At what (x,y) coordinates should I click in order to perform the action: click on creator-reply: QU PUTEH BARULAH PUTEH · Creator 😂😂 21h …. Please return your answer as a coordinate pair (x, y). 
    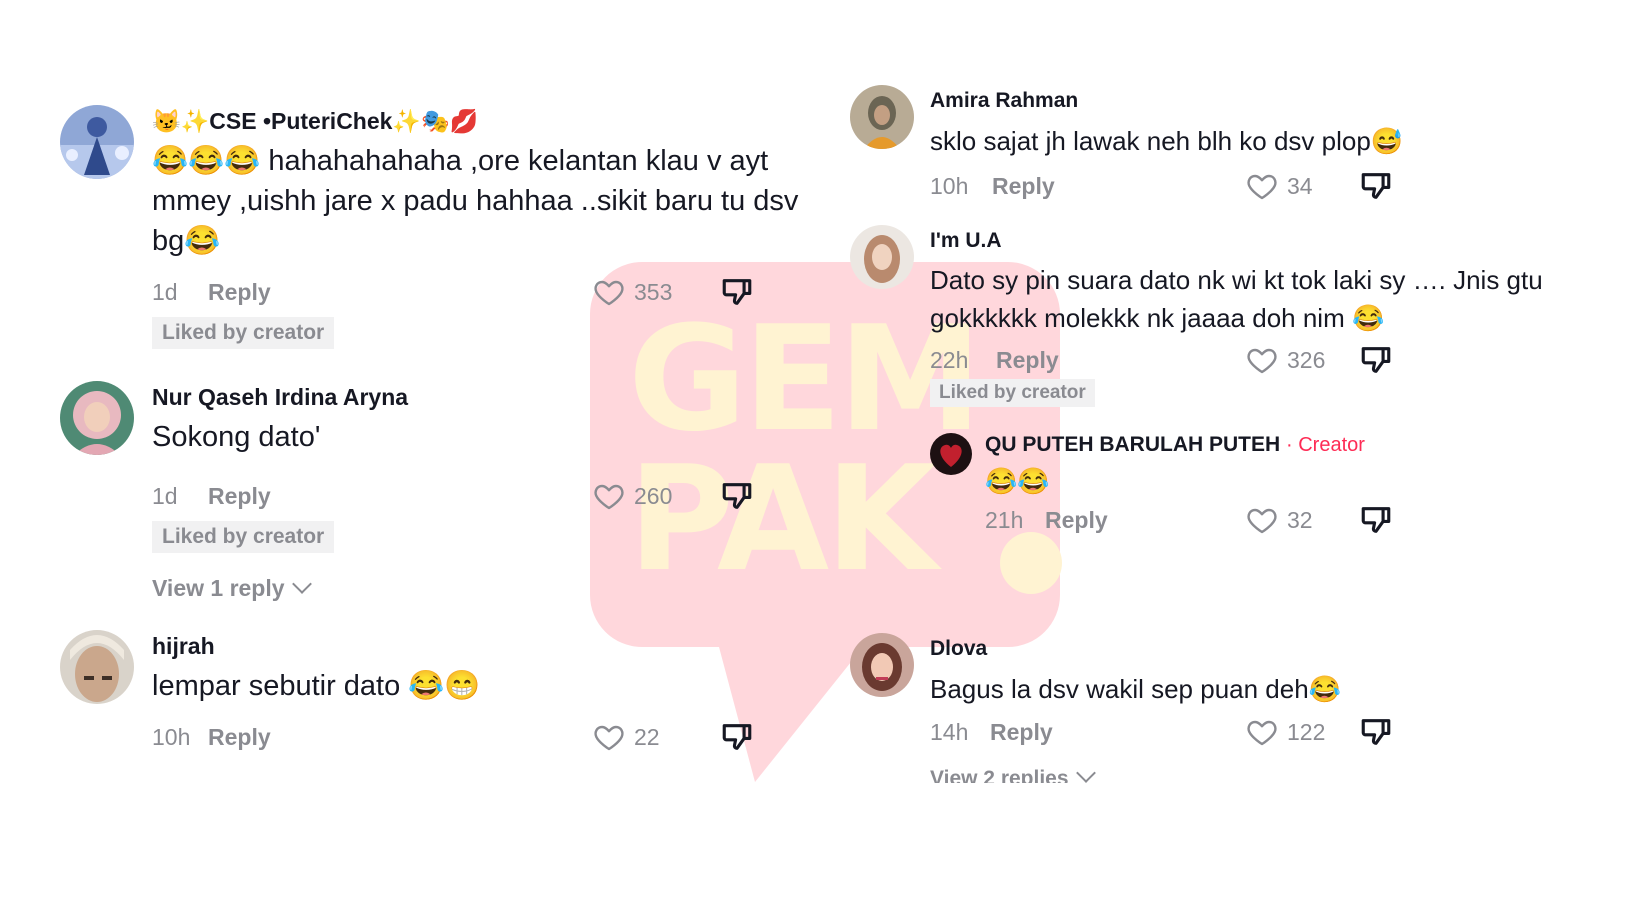
    Looking at the image, I should click on (1240, 485).